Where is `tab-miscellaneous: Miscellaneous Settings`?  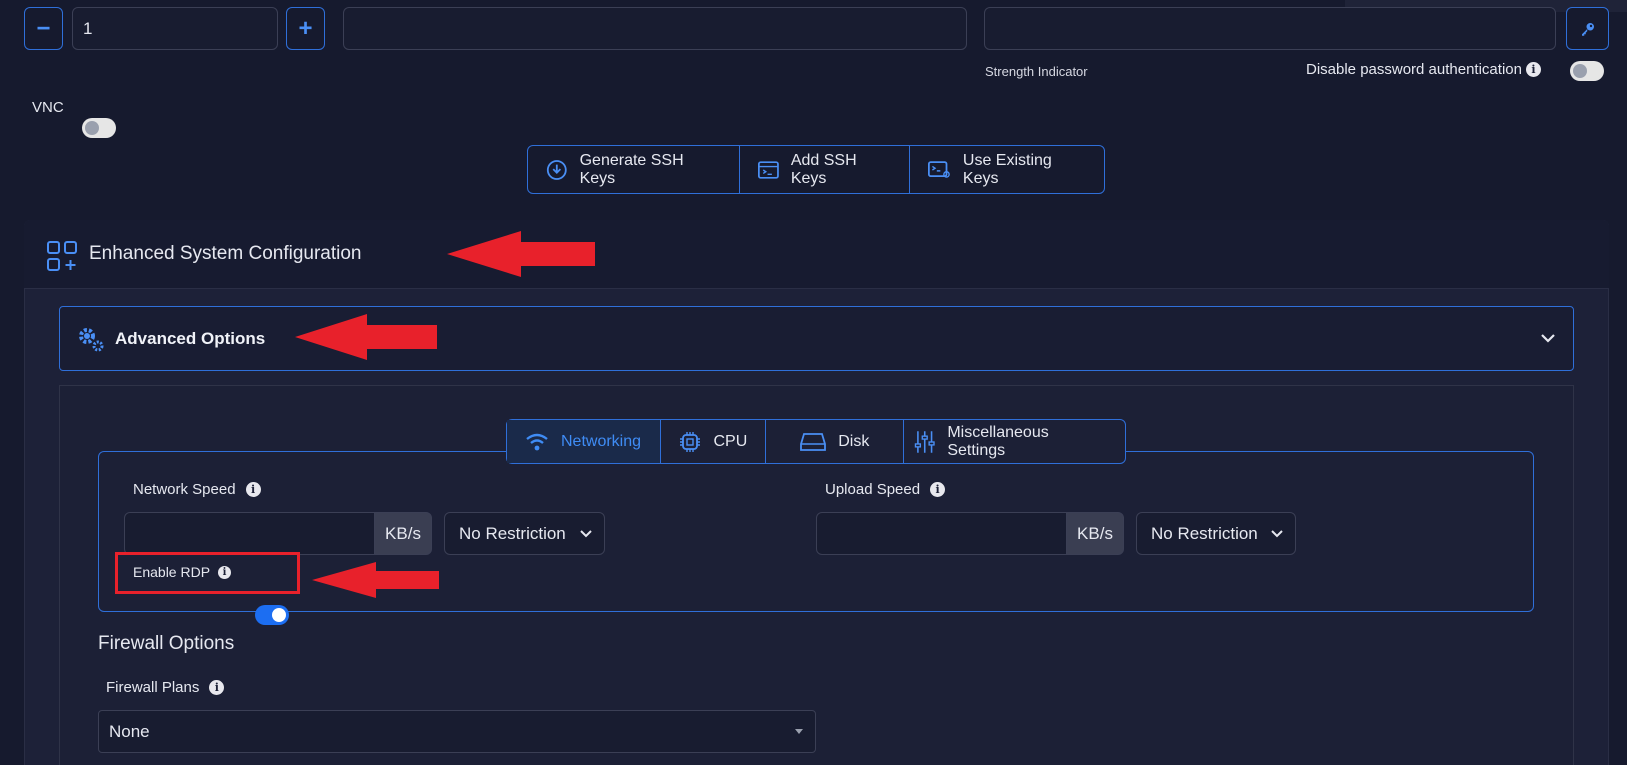
tab-miscellaneous: Miscellaneous Settings is located at coordinates (1014, 441).